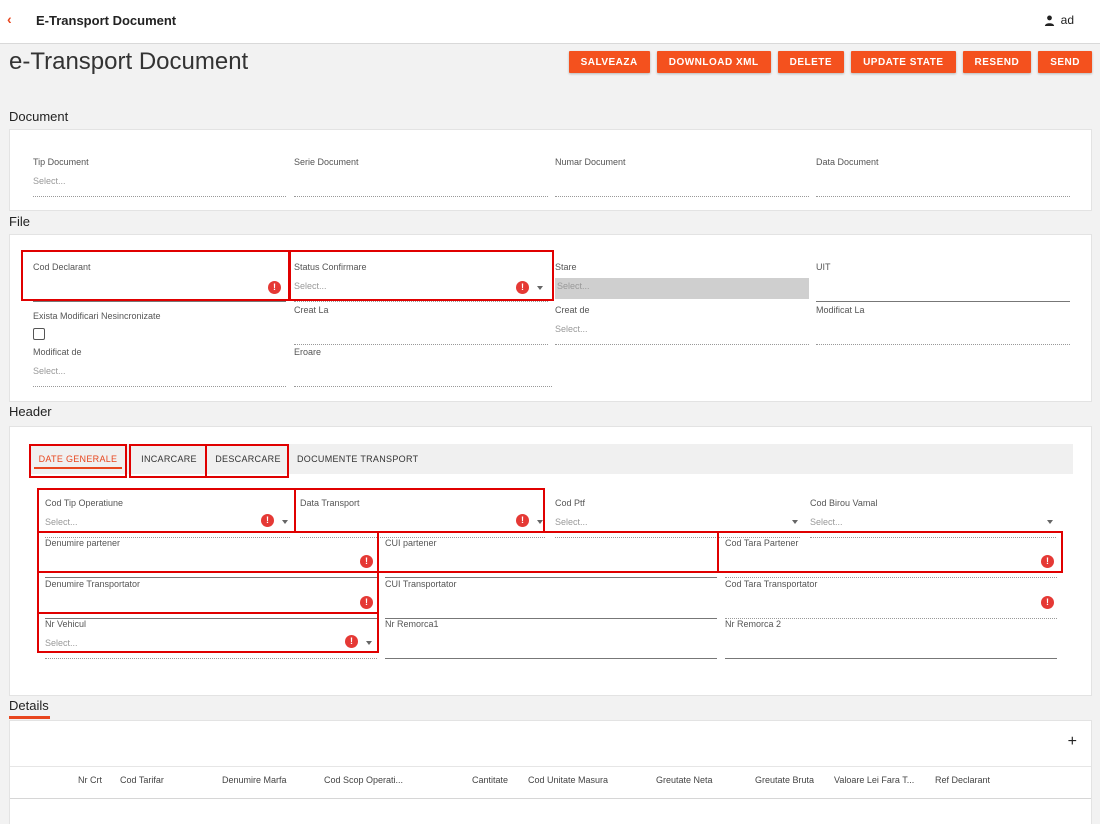  Describe the element at coordinates (1059, 20) in the screenshot. I see `user-menu: ad` at that location.